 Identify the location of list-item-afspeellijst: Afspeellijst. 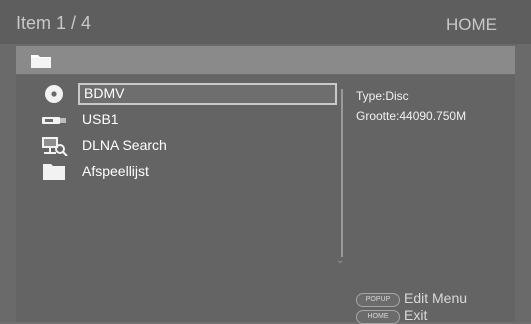
(186, 172).